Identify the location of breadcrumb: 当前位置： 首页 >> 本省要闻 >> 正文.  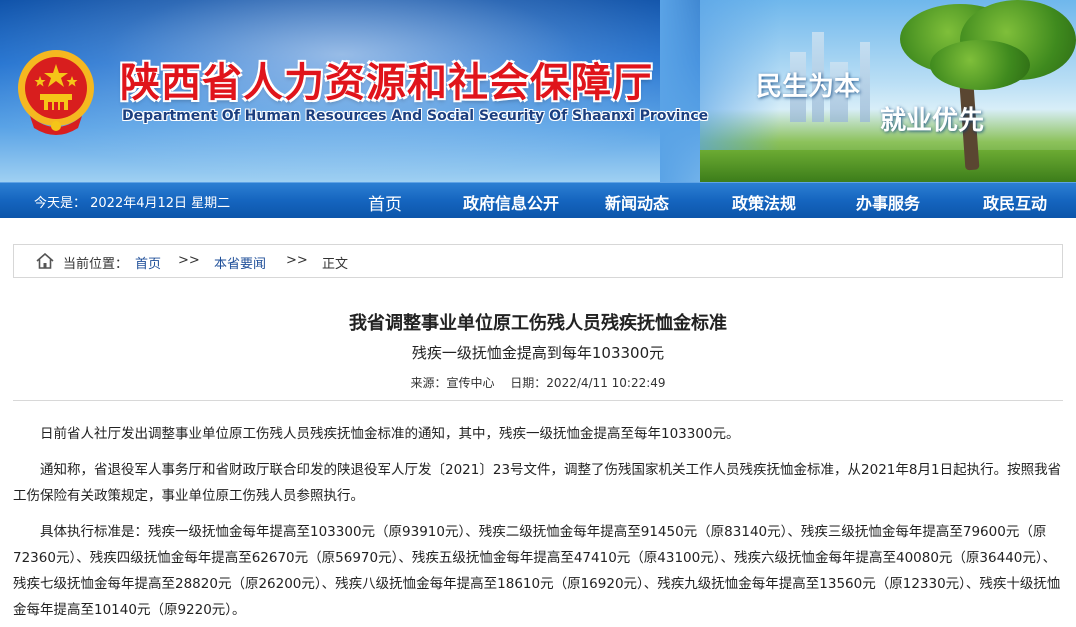
(538, 261).